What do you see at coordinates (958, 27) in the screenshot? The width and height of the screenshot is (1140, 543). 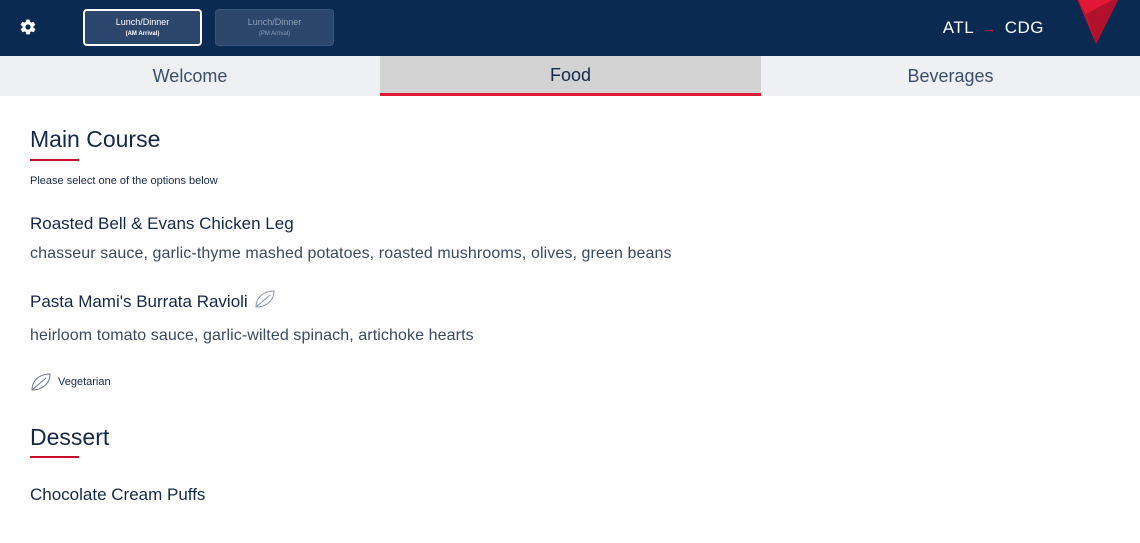 I see `route-origin: ATL` at bounding box center [958, 27].